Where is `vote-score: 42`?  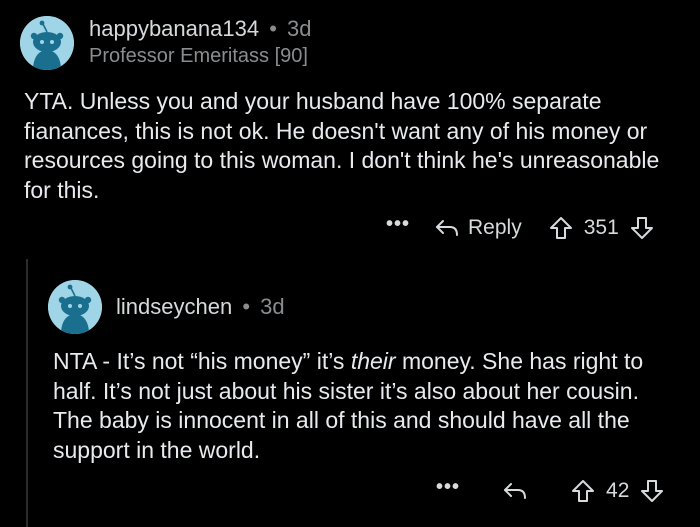 vote-score: 42 is located at coordinates (618, 490).